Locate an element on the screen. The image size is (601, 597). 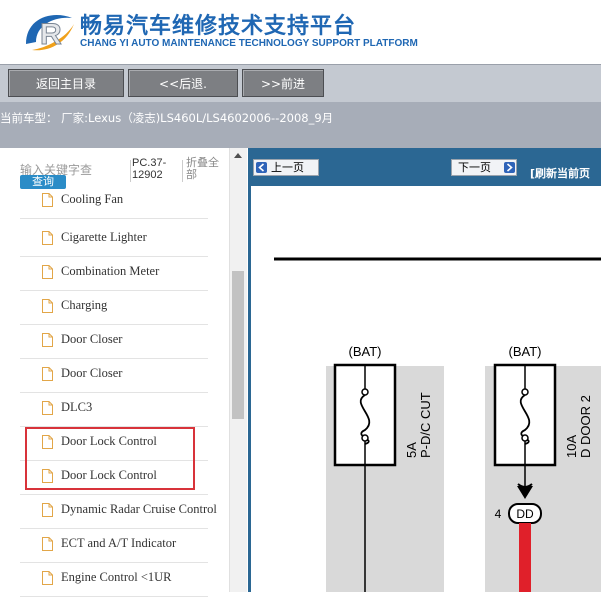
scroll-up-arrow-icon is located at coordinates (238, 155).